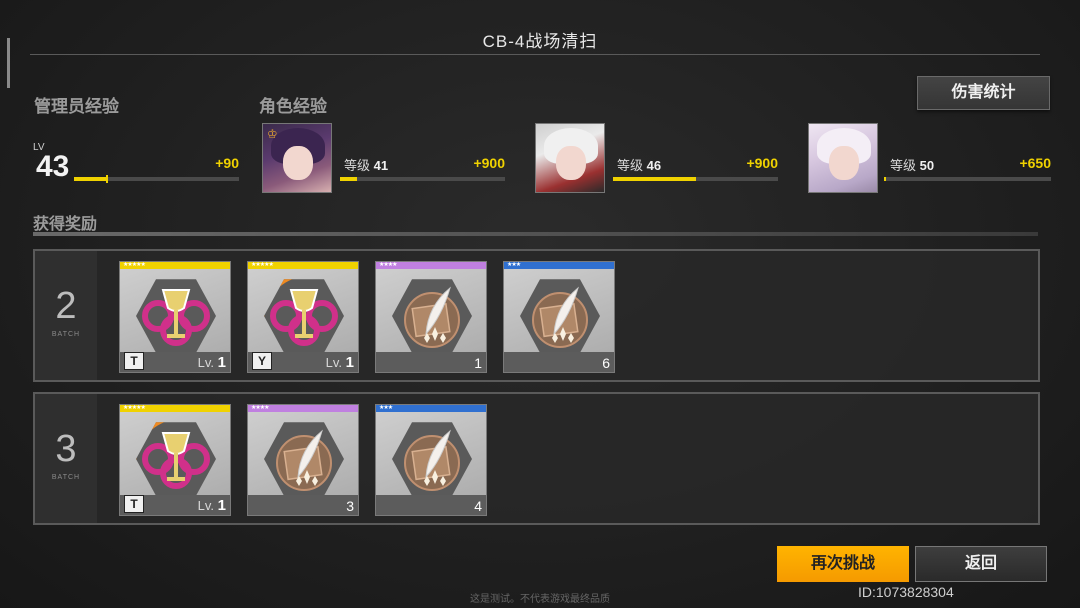 This screenshot has width=1080, height=608. What do you see at coordinates (262, 361) in the screenshot?
I see `equipment-type-icon: Y` at bounding box center [262, 361].